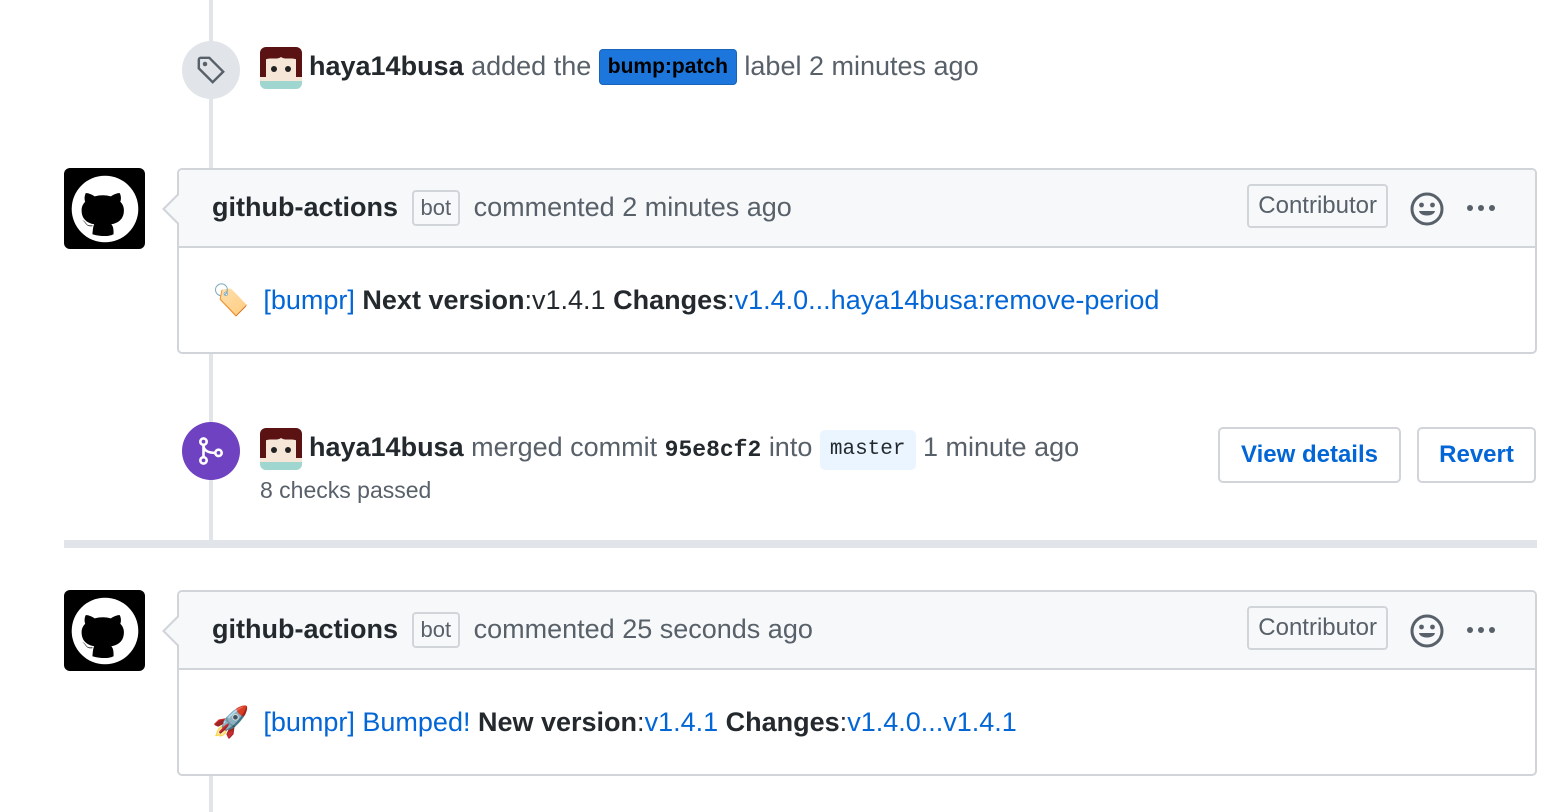 This screenshot has width=1553, height=812. I want to click on git-merge-icon, so click(211, 451).